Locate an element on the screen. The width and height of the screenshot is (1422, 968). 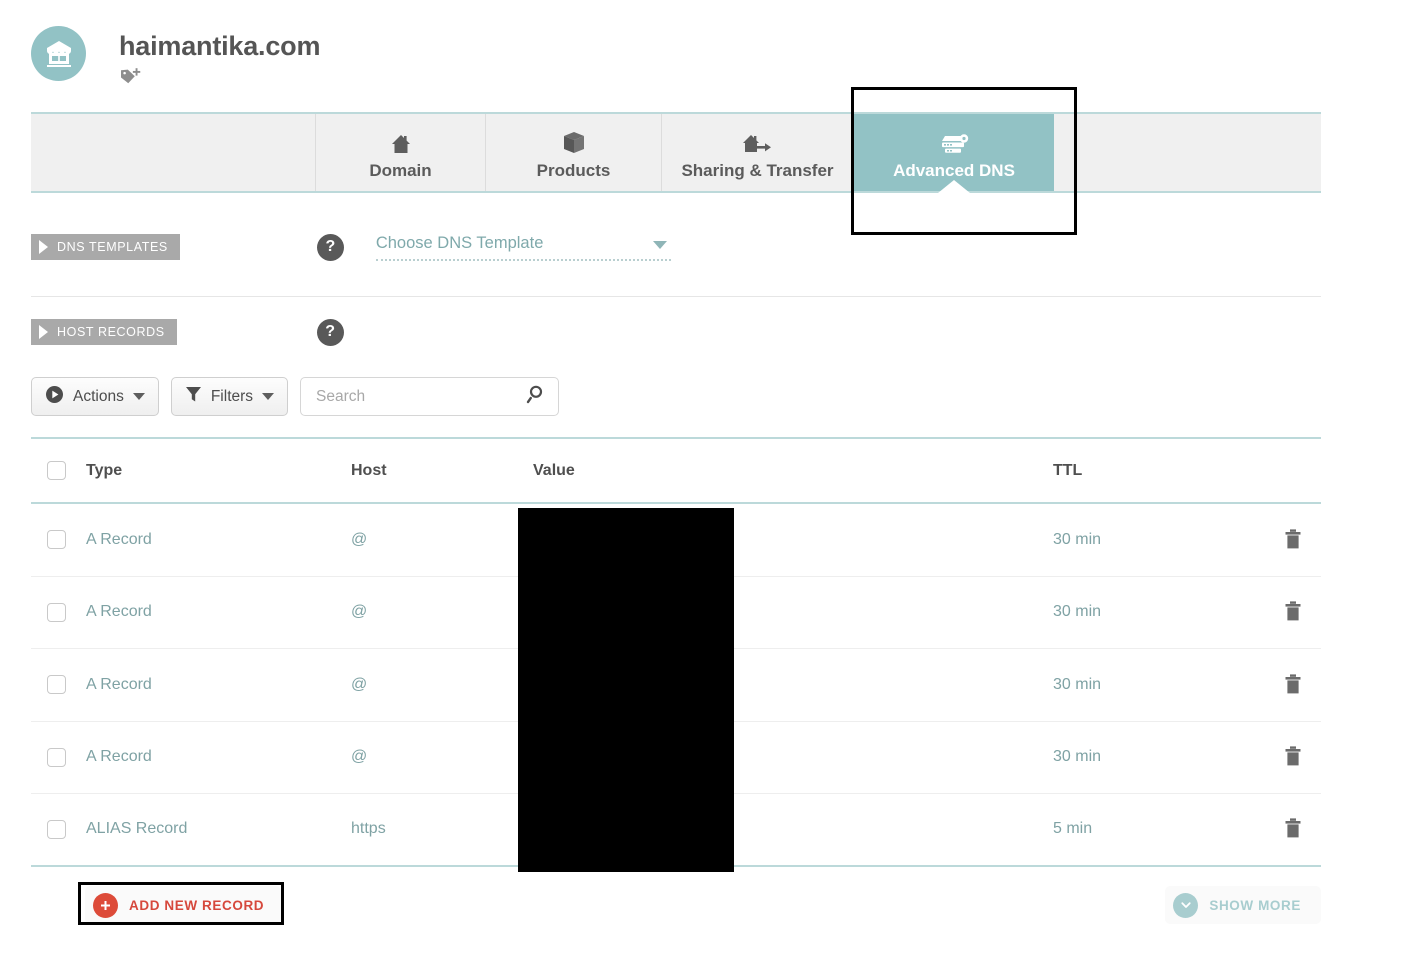
host-records-section: HOST RECORDS ? is located at coordinates (676, 332).